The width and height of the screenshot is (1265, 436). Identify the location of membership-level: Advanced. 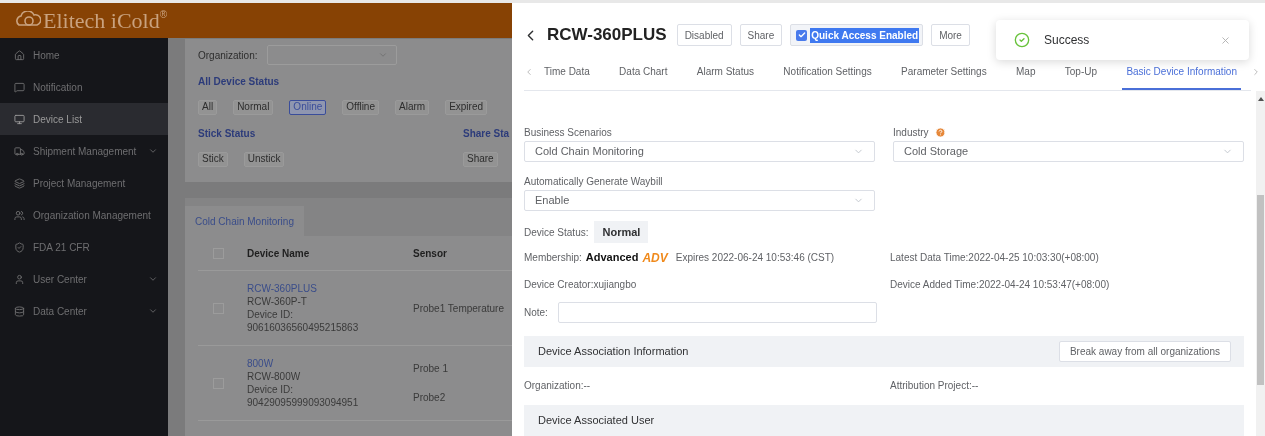
(612, 258).